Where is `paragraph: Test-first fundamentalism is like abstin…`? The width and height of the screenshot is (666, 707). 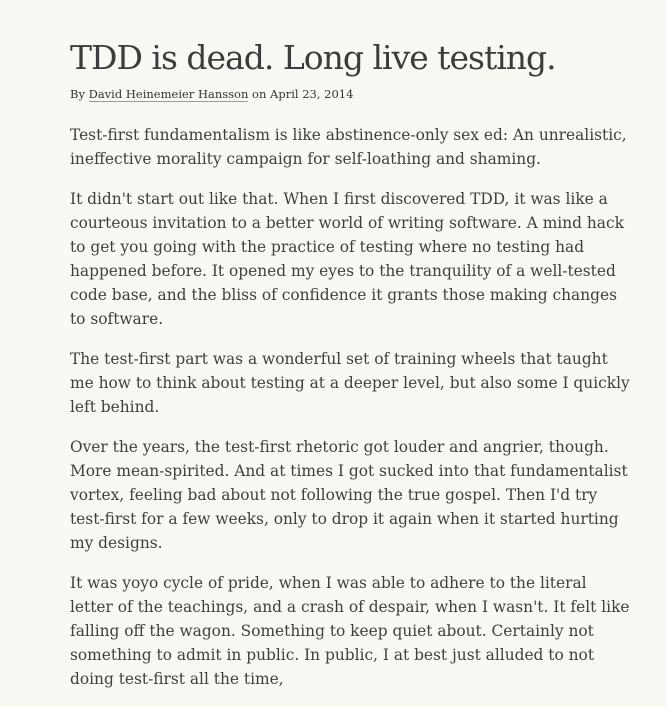 paragraph: Test-first fundamentalism is like abstin… is located at coordinates (348, 147).